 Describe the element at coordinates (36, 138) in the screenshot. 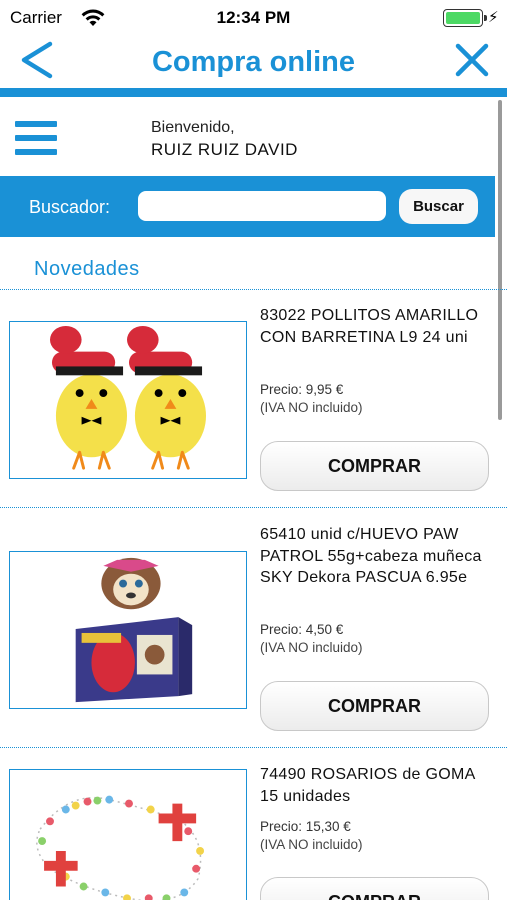

I see `hamburger-menu-icon` at that location.